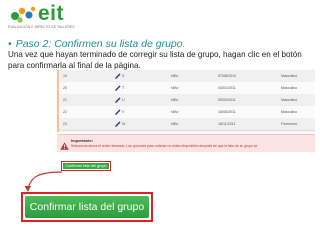 The width and height of the screenshot is (320, 240). Describe the element at coordinates (123, 112) in the screenshot. I see `row-letter: V` at that location.